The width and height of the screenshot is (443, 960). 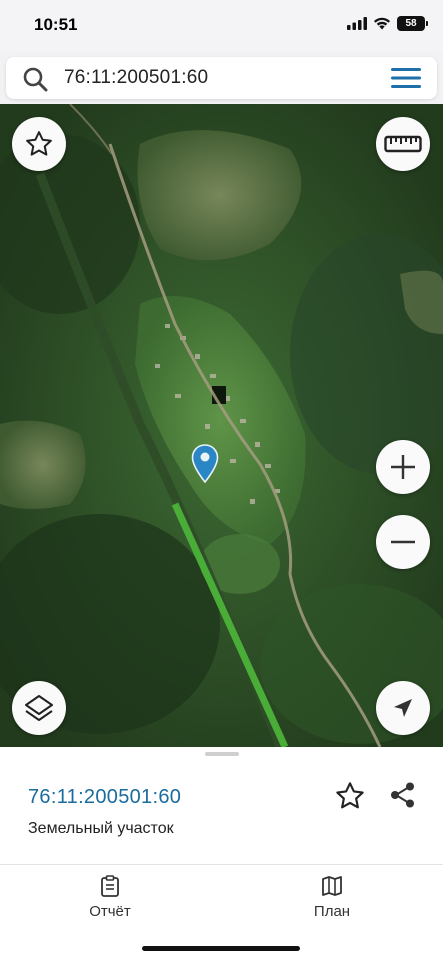 I want to click on measure-button, so click(x=403, y=144).